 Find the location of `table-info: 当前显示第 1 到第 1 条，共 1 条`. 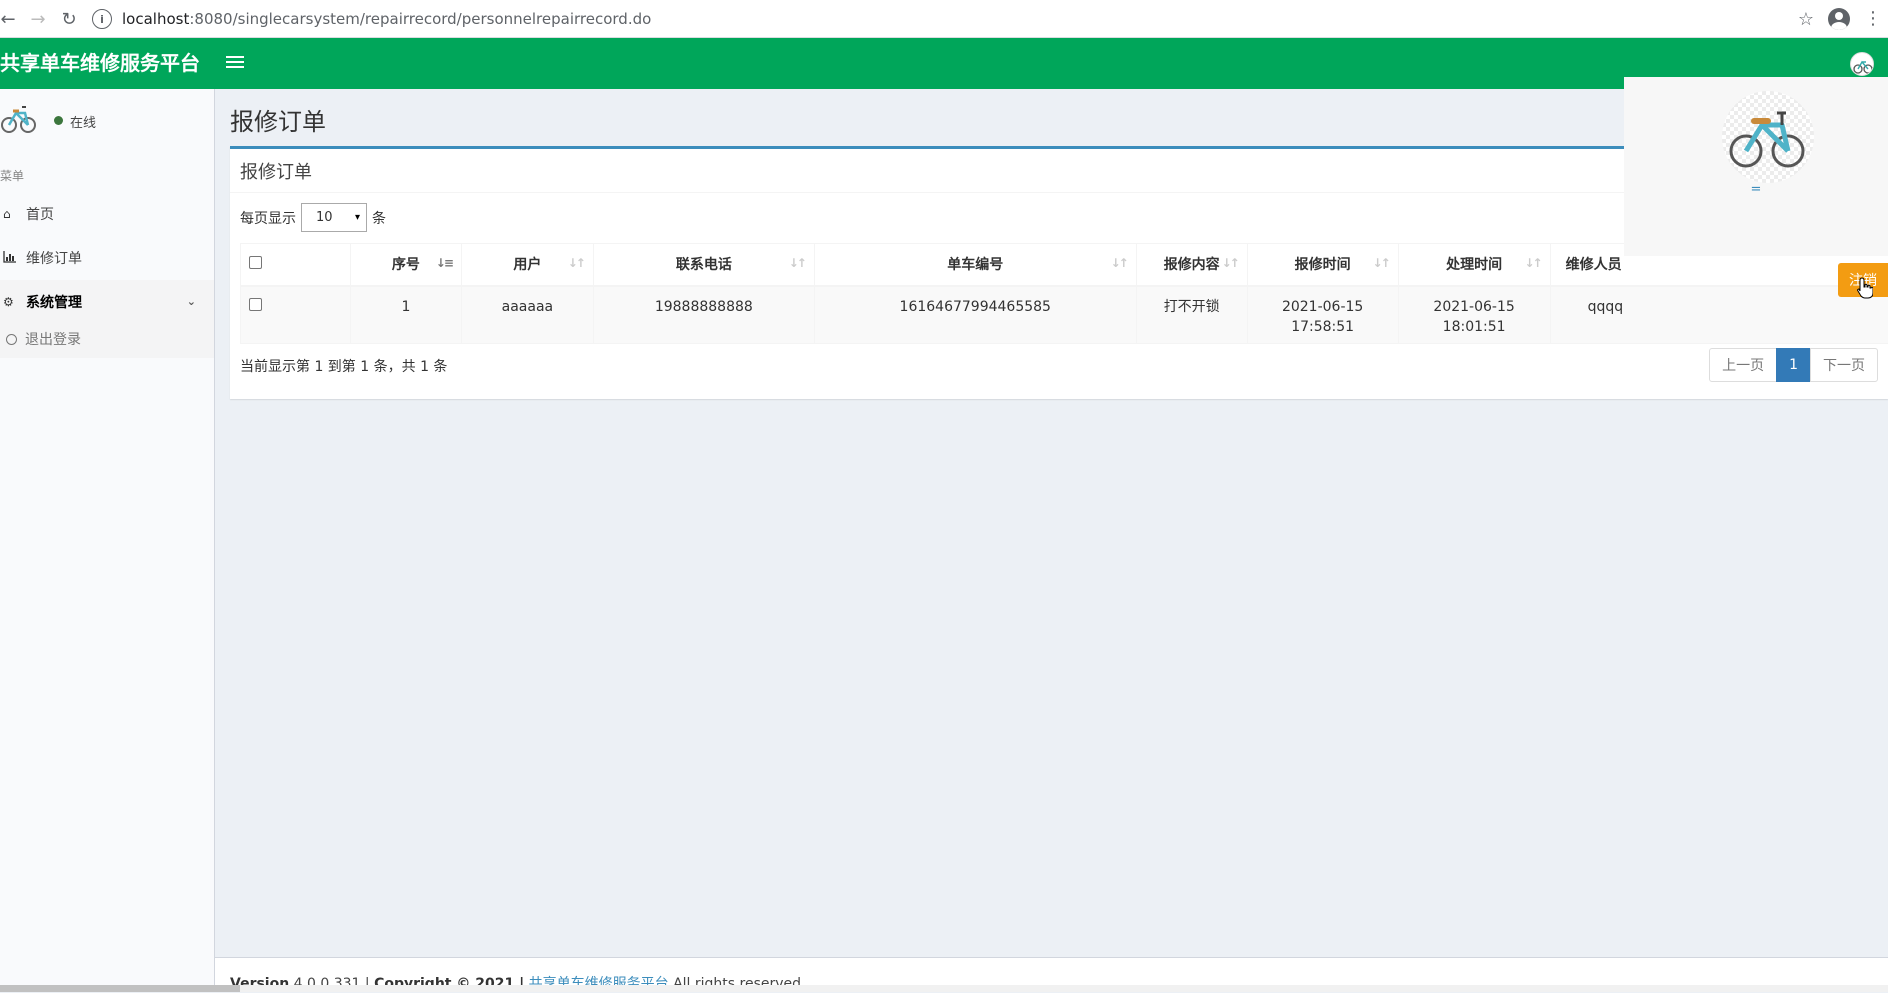

table-info: 当前显示第 1 到第 1 条，共 1 条 is located at coordinates (343, 366).